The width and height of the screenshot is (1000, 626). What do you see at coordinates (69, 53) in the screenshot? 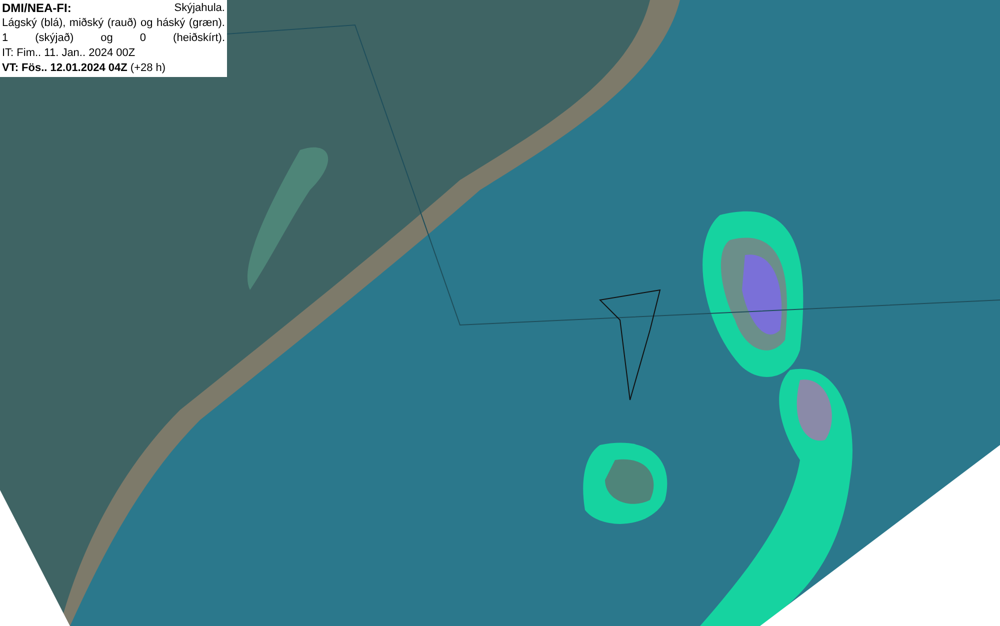
I see `initial-time: IT: Fim.. 11. Jan.. 2024 00Z` at bounding box center [69, 53].